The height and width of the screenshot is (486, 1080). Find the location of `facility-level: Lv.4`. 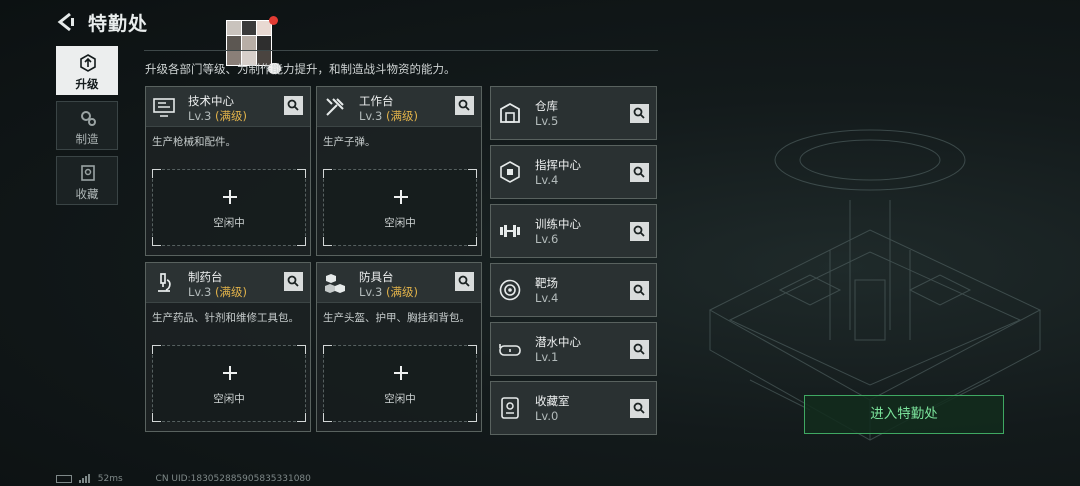

facility-level: Lv.4 is located at coordinates (547, 180).